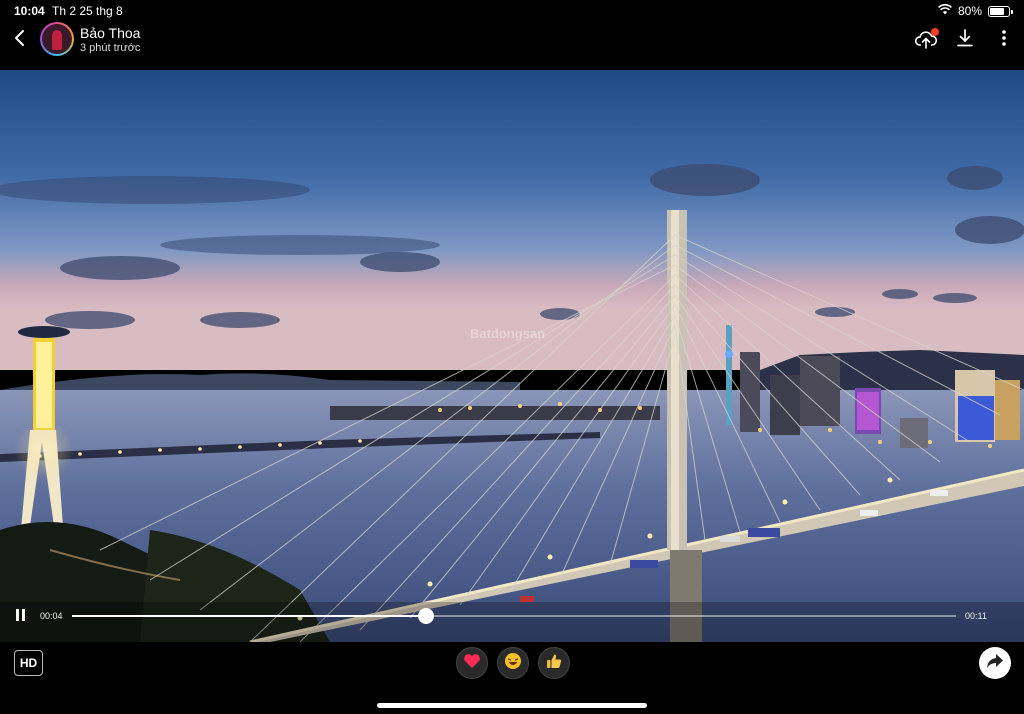 The image size is (1024, 714). What do you see at coordinates (20, 38) in the screenshot?
I see `back-button` at bounding box center [20, 38].